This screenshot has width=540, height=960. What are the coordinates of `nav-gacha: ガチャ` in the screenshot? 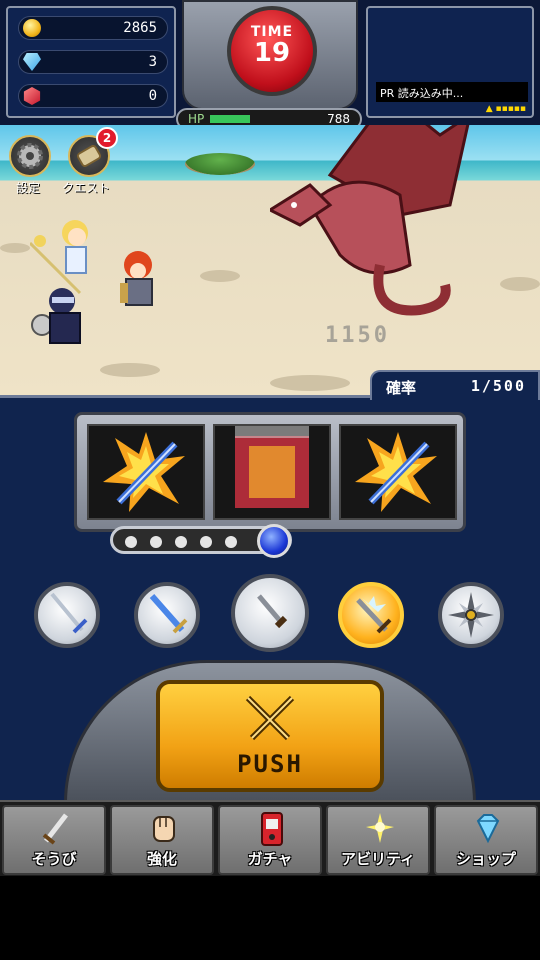 It's located at (270, 840).